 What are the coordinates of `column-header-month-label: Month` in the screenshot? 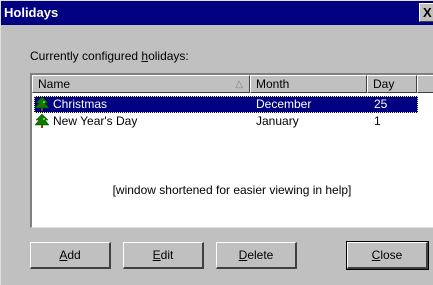 It's located at (273, 84).